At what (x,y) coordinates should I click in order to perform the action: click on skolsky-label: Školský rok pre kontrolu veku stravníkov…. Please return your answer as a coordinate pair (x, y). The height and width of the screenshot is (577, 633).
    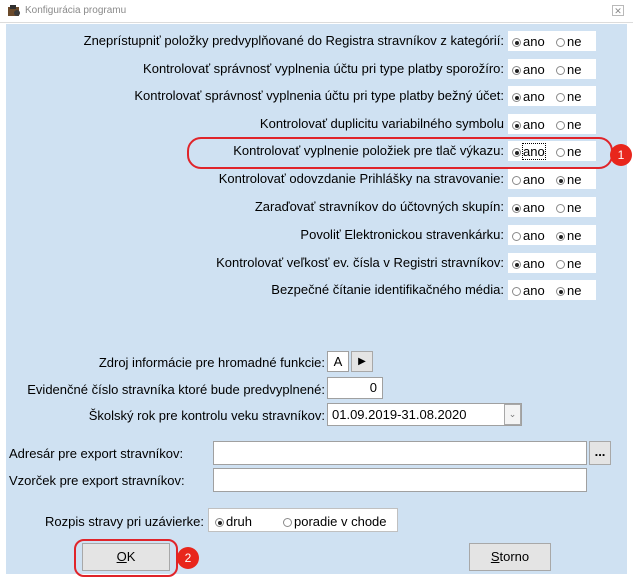
    Looking at the image, I should click on (206, 415).